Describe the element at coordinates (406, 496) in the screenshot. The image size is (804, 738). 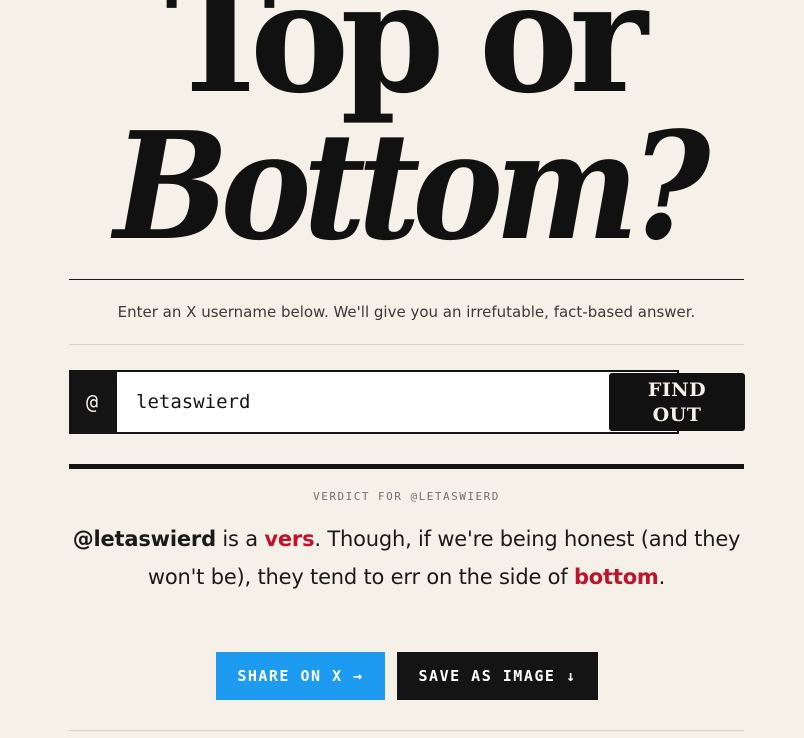
I see `verdict-label: VERDICT FOR @LETASWIERD` at that location.